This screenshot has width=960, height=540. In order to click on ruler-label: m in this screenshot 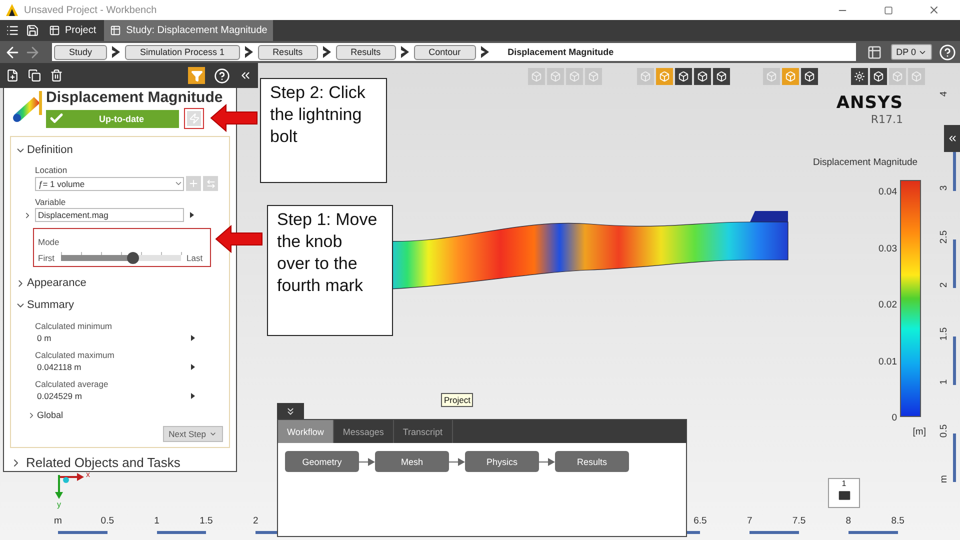, I will do `click(58, 521)`.